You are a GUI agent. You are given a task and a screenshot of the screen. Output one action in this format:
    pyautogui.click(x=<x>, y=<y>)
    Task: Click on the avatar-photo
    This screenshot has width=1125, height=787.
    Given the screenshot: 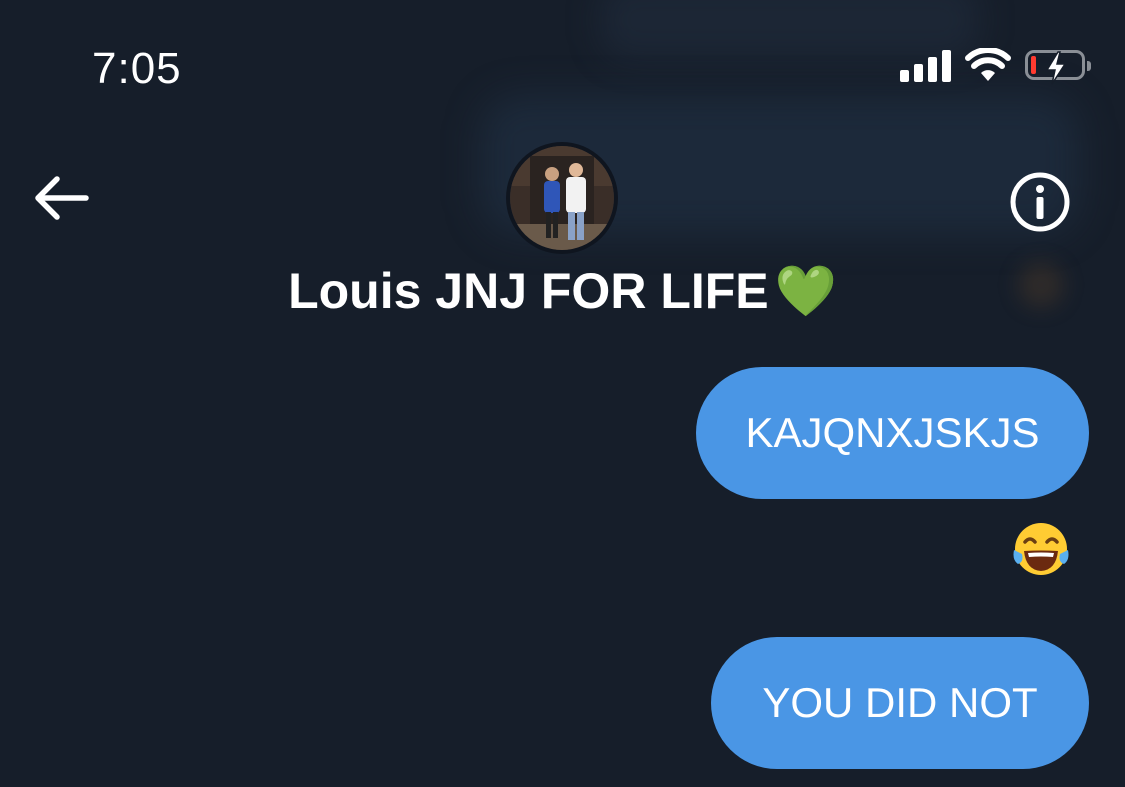 What is the action you would take?
    pyautogui.click(x=562, y=198)
    